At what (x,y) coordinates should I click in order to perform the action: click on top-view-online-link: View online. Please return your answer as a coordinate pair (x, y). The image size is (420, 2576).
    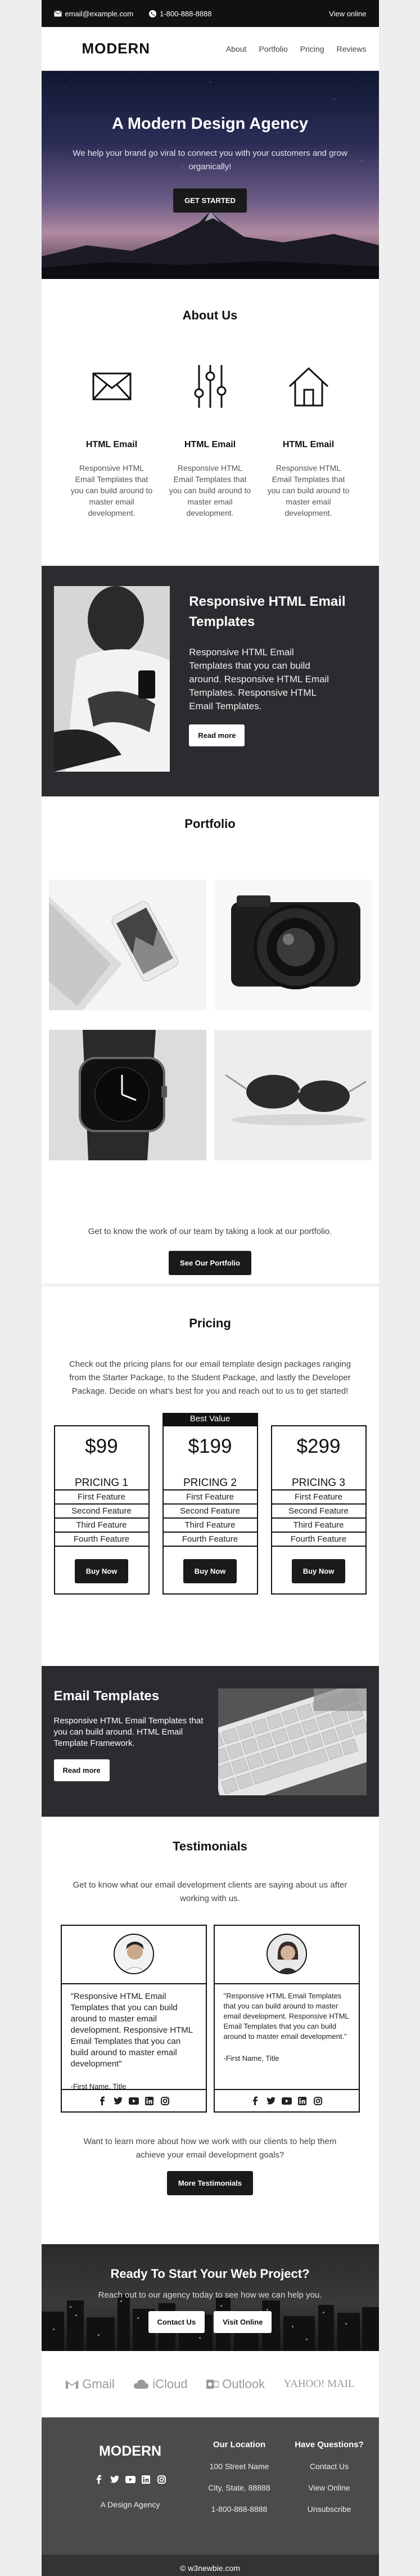
    Looking at the image, I should click on (347, 14).